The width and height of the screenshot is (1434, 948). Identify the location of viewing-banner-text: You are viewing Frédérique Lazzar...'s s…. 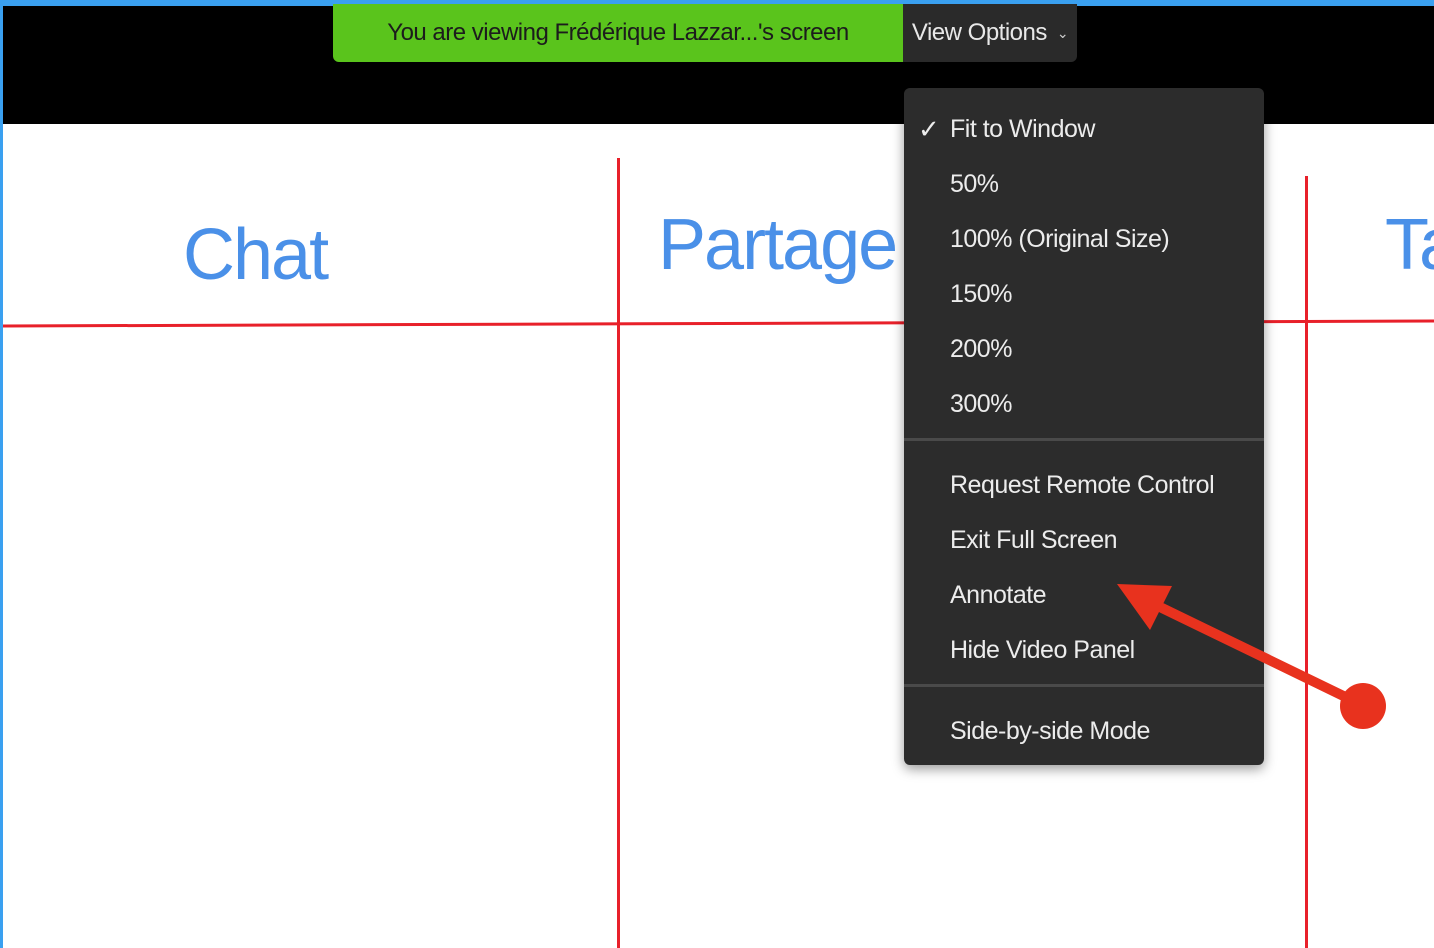
(618, 32).